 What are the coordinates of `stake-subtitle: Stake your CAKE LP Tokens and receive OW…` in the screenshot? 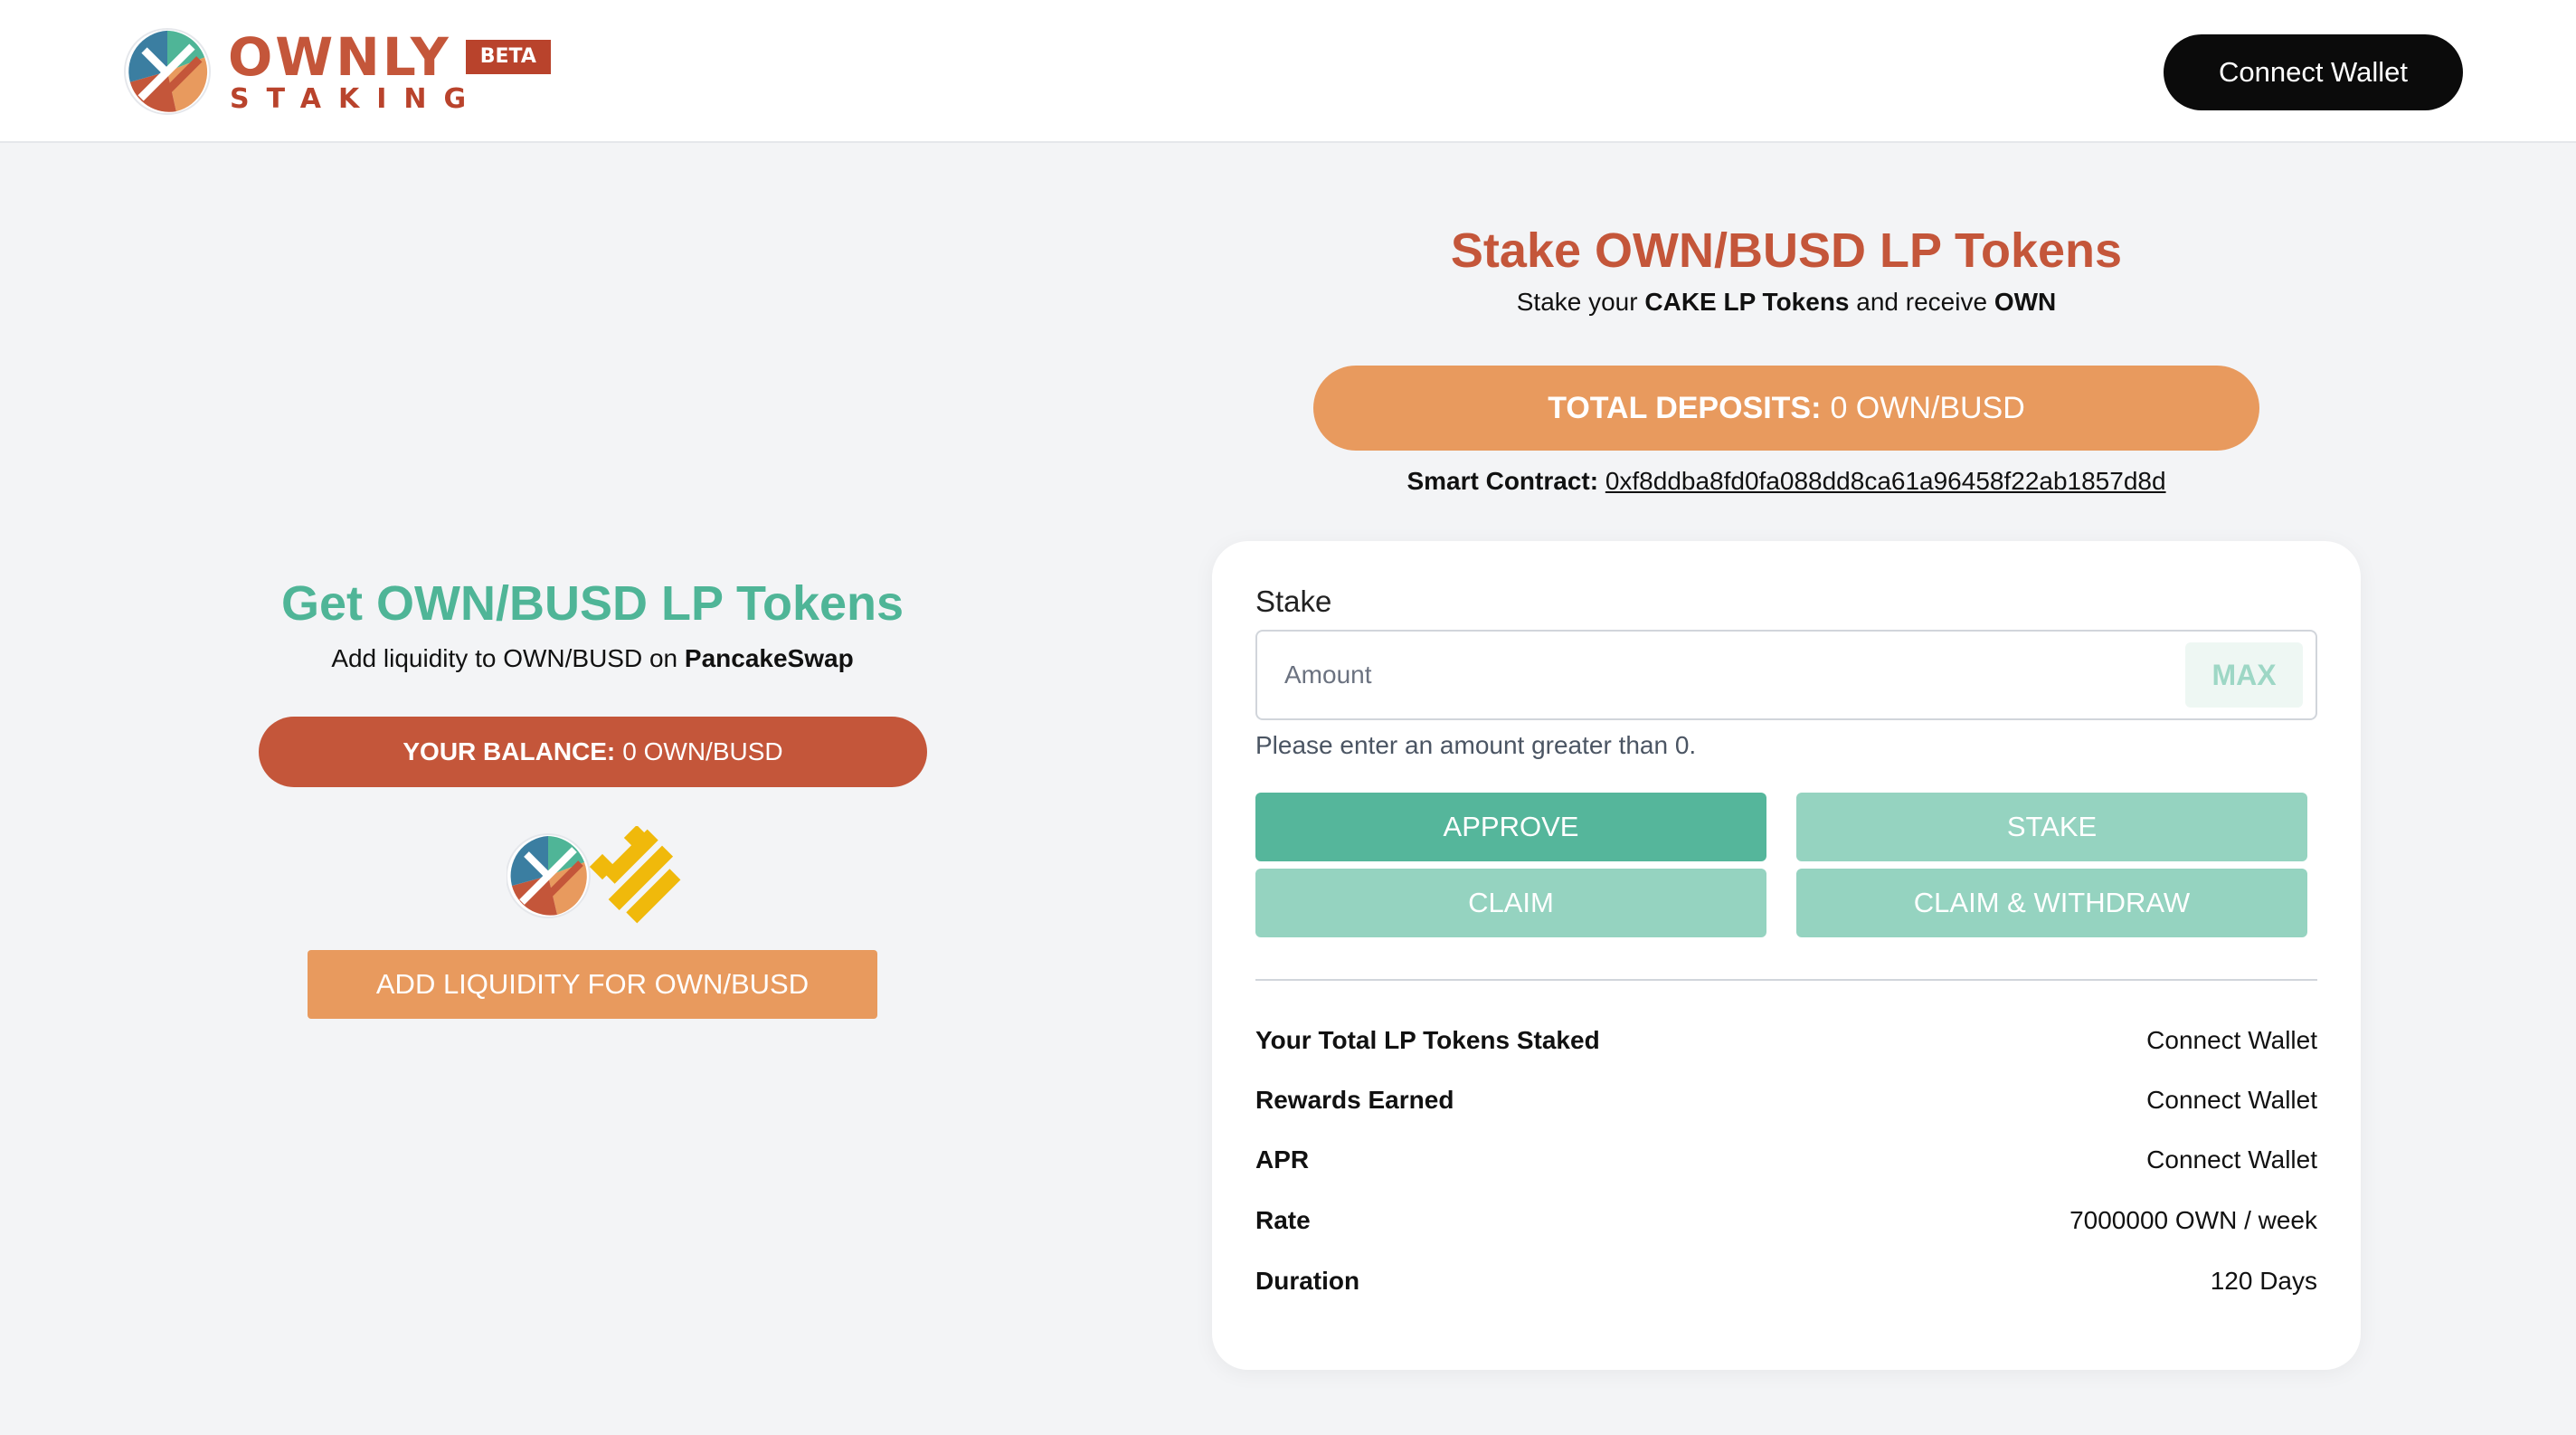 It's located at (1787, 302).